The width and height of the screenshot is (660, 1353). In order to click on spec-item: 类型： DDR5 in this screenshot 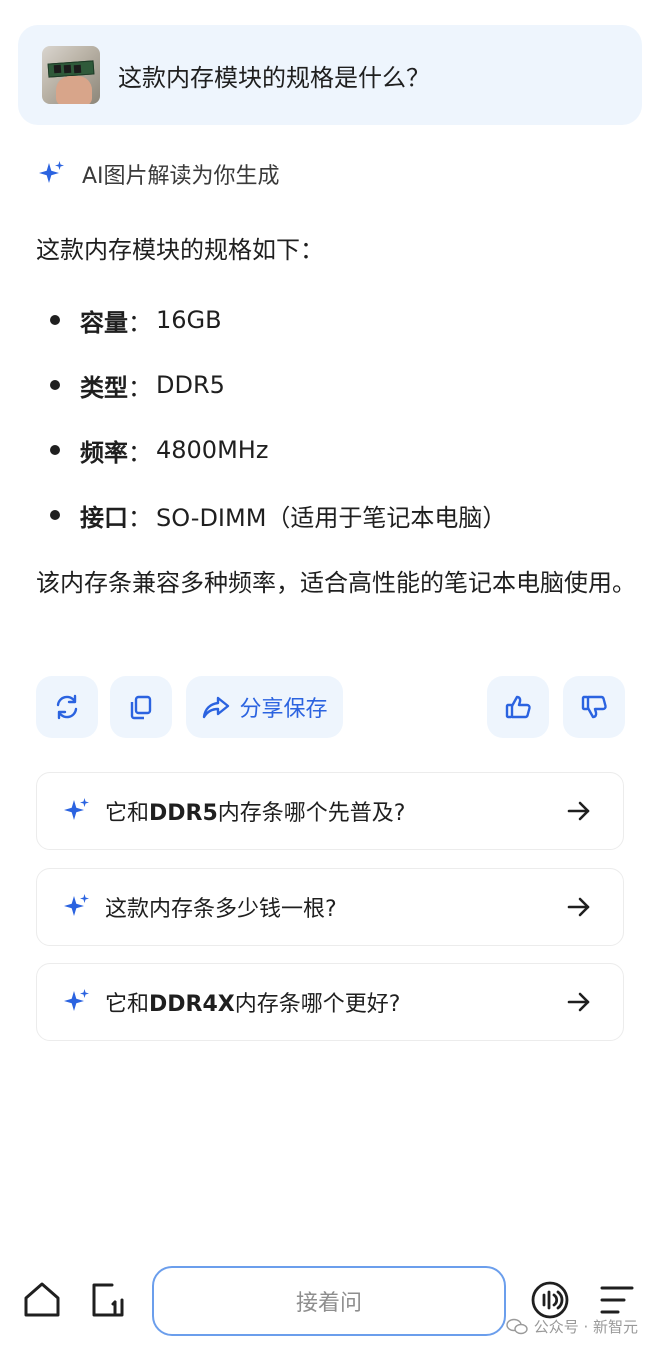, I will do `click(278, 385)`.